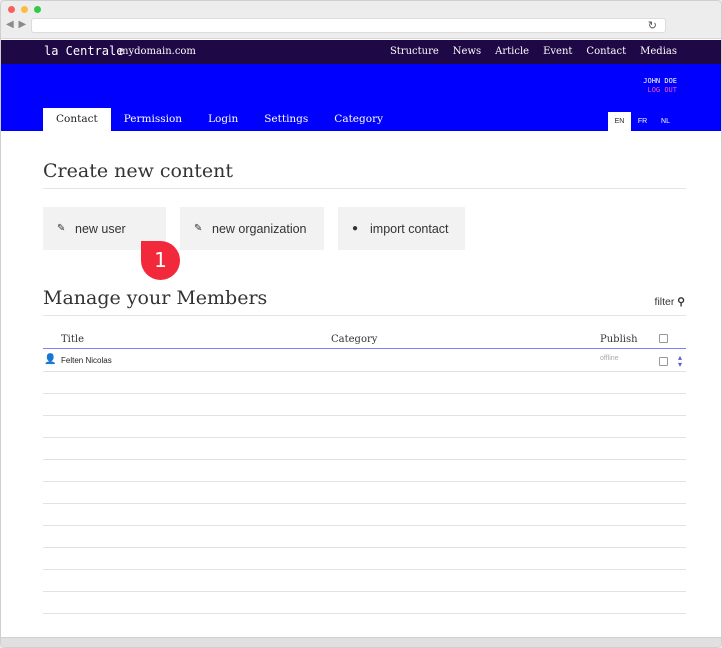 The width and height of the screenshot is (722, 648). Describe the element at coordinates (286, 119) in the screenshot. I see `tab-settings: Settings` at that location.